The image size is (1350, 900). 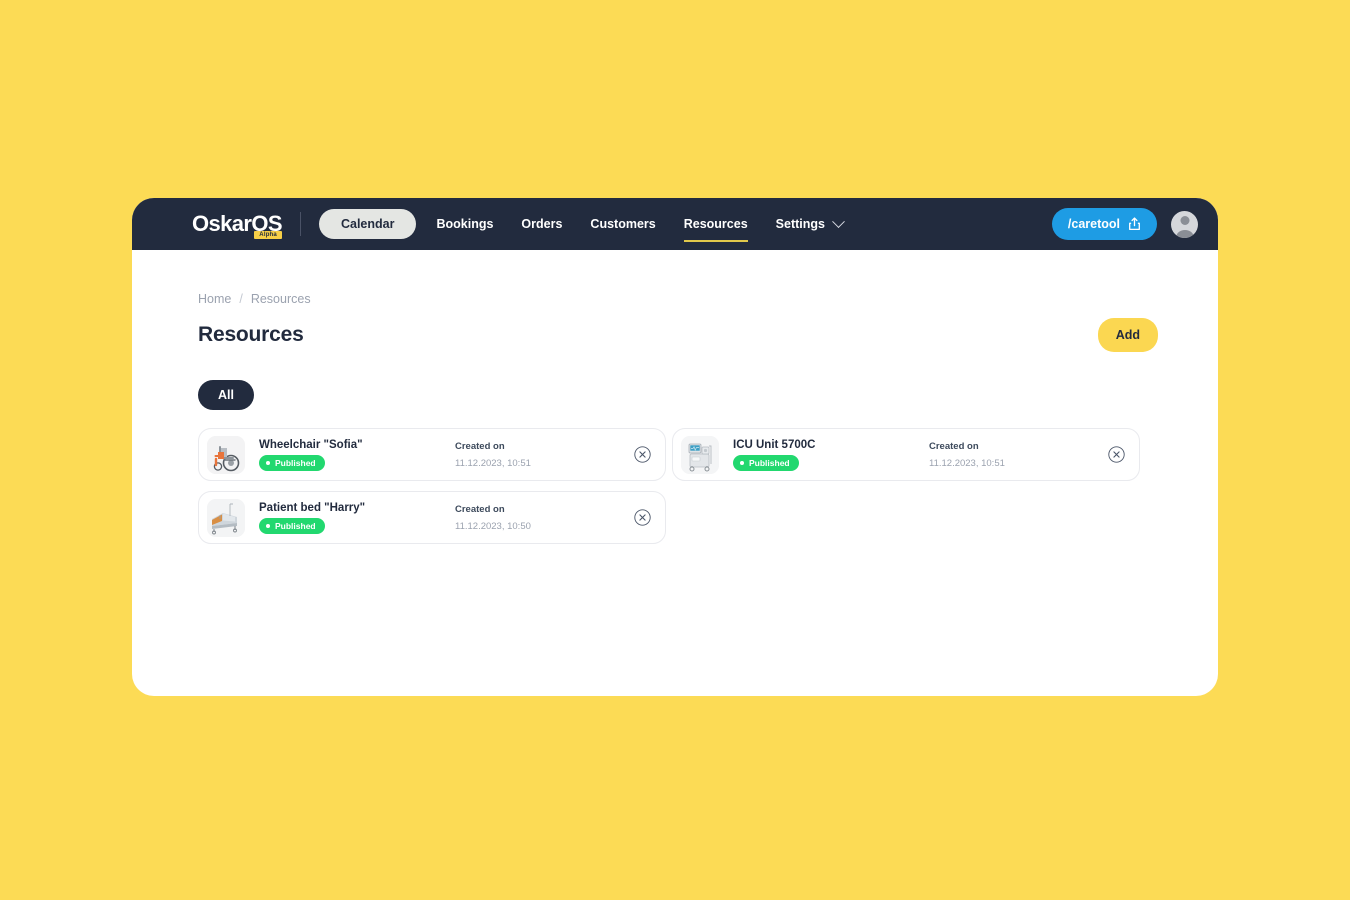 What do you see at coordinates (311, 444) in the screenshot?
I see `resource-name: Wheelchair "Sofia"` at bounding box center [311, 444].